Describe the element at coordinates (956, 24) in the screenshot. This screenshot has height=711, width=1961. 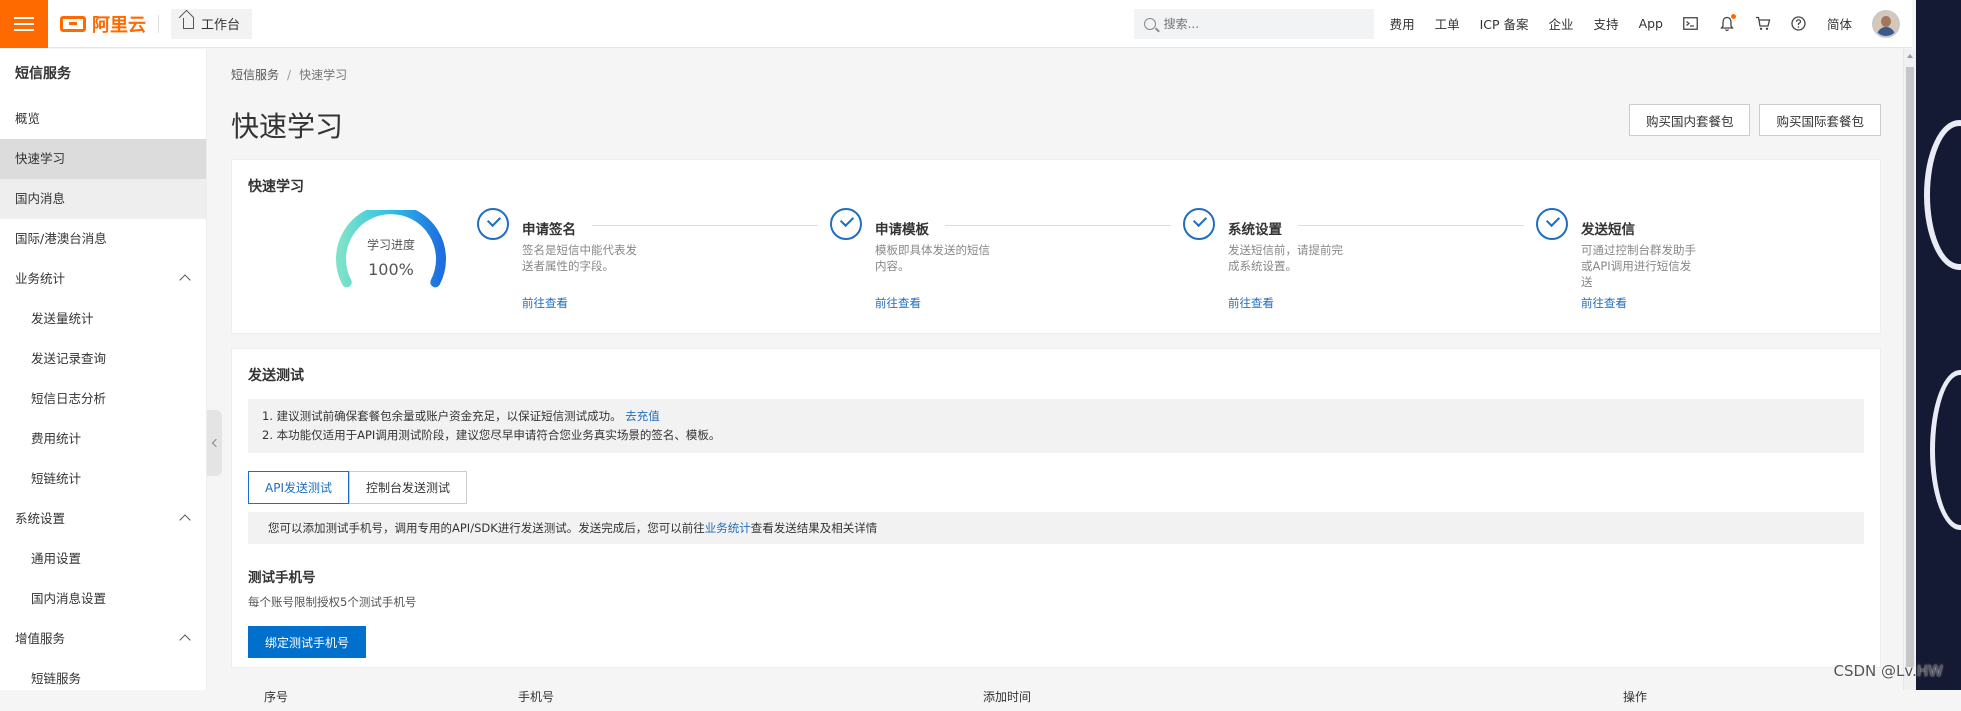
I see `top-navigation-bar: 阿里云 工作台 费用 工单 ICP 备案 企业 支持 App 简体` at that location.